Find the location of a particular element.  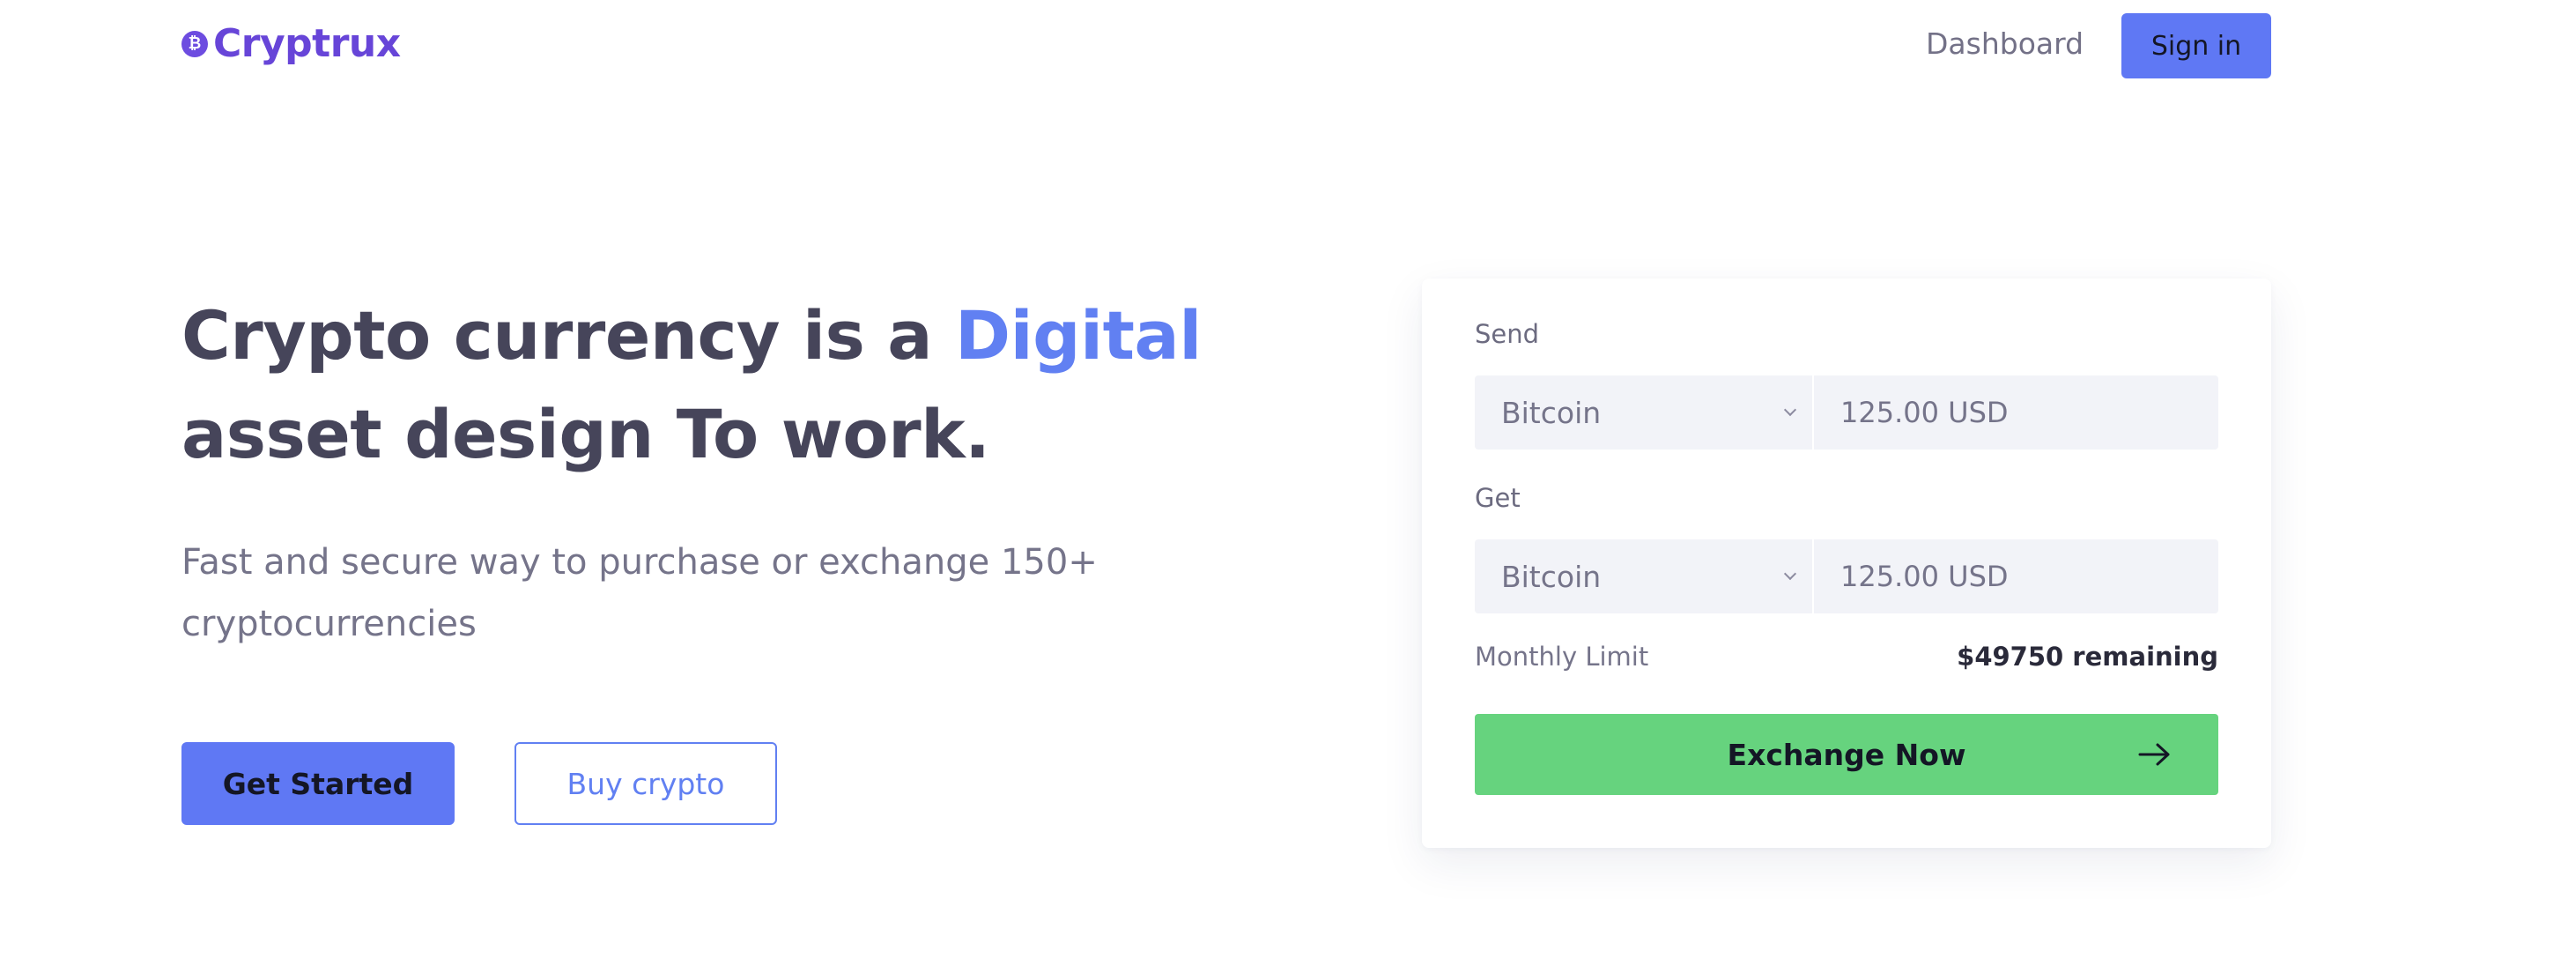

brand-logo: ₿ Cryptrux is located at coordinates (291, 43).